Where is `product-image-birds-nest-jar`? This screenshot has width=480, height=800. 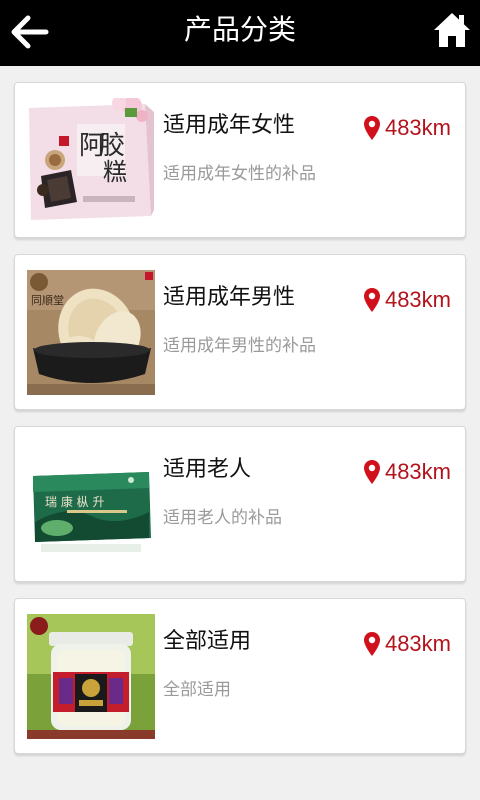
product-image-birds-nest-jar is located at coordinates (91, 676).